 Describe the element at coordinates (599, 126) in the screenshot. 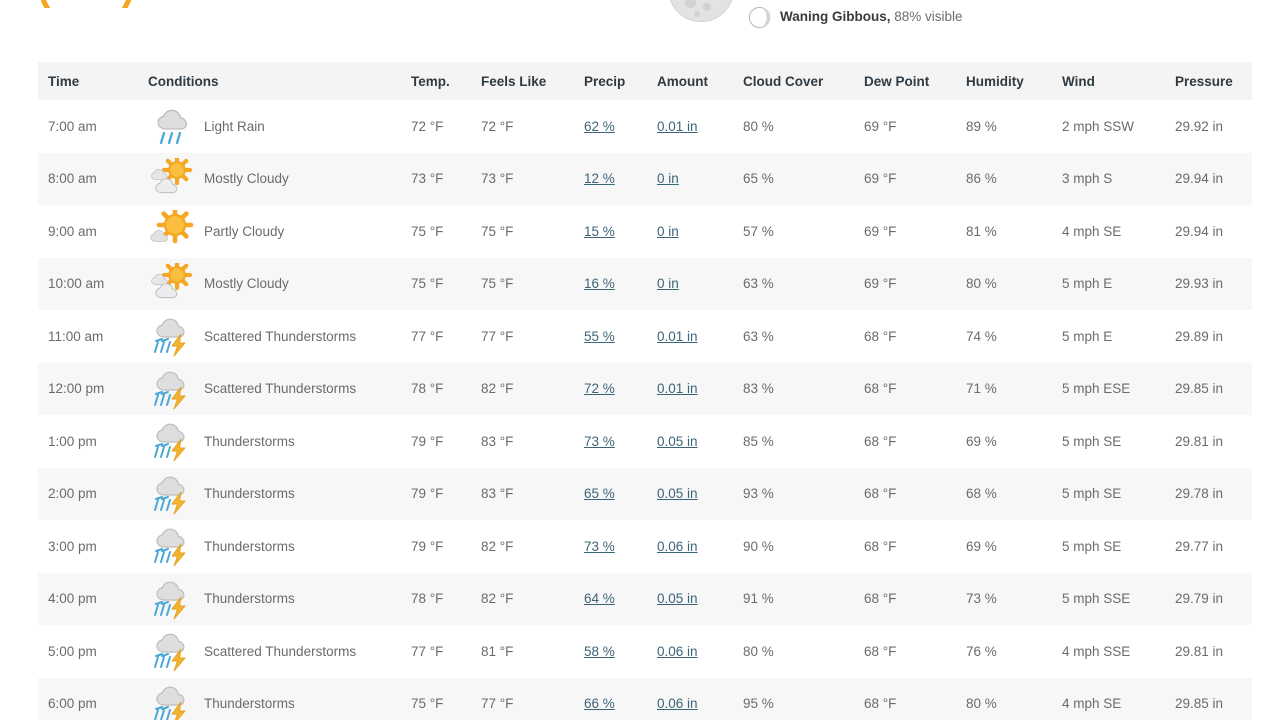

I see `precip-link: 62 %` at that location.